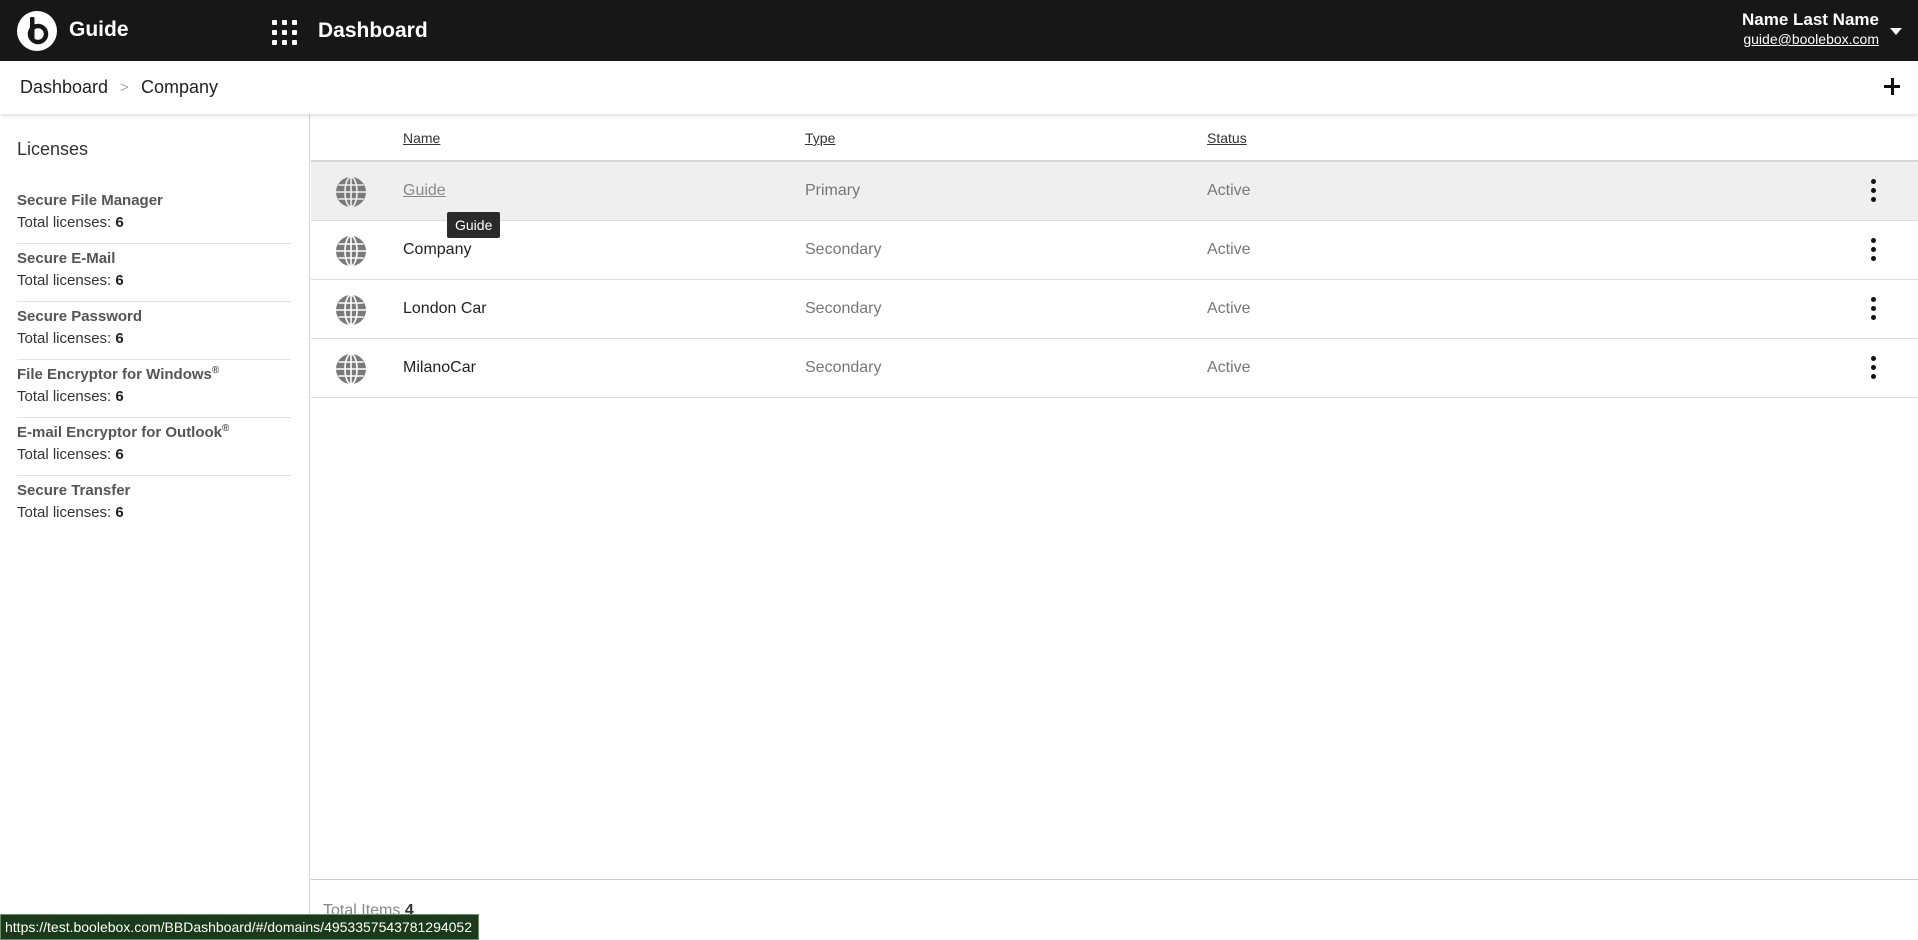 The image size is (1918, 940). What do you see at coordinates (284, 32) in the screenshot?
I see `apps-grid-icon` at bounding box center [284, 32].